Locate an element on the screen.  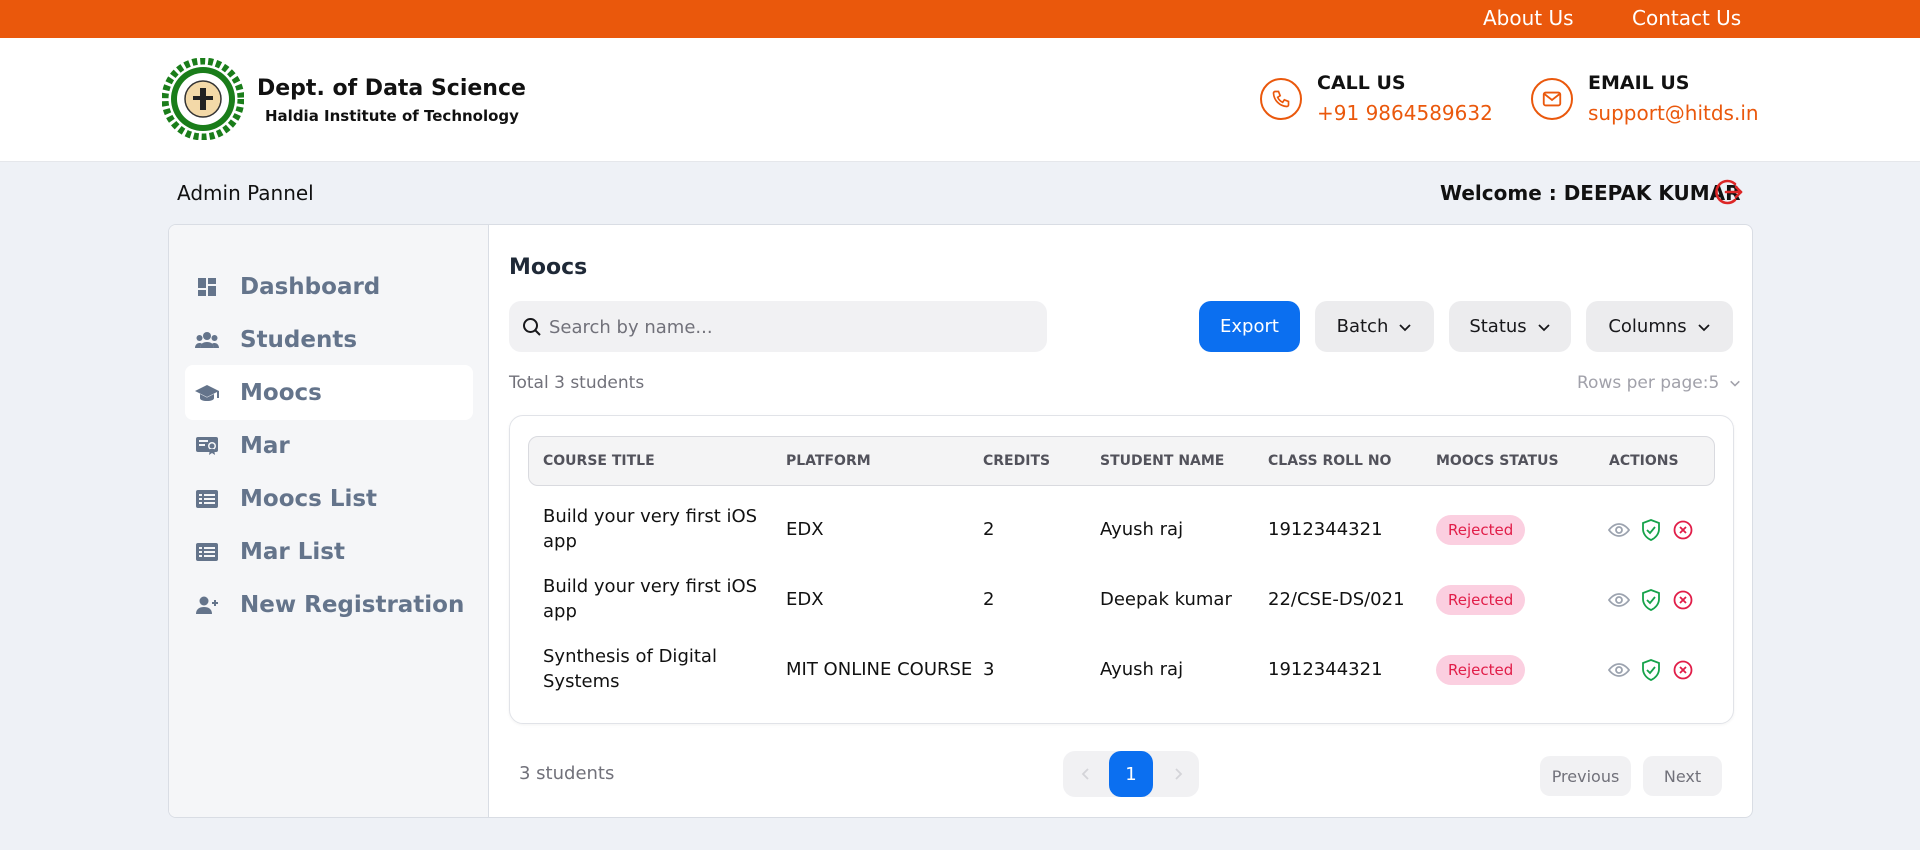
sidebar-item-new-registration: New Registration is located at coordinates (329, 604).